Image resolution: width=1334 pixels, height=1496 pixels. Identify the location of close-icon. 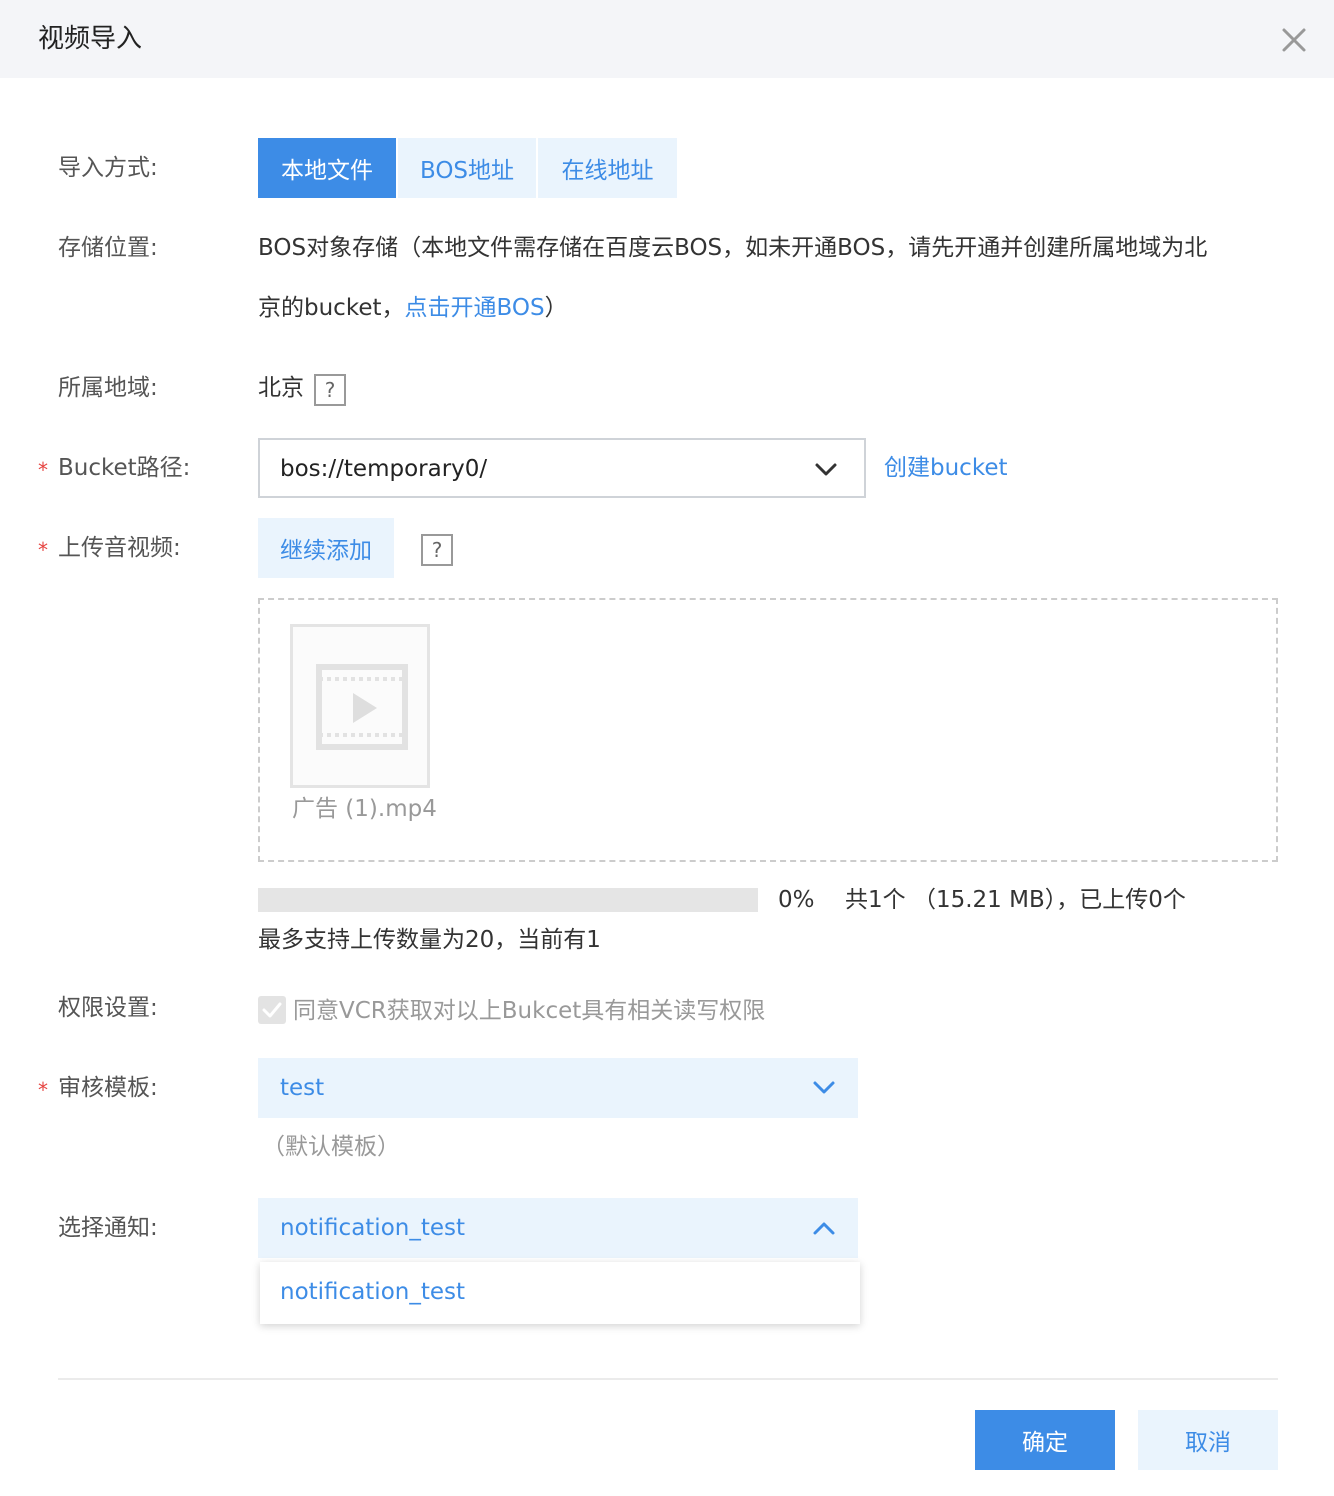
(1294, 40).